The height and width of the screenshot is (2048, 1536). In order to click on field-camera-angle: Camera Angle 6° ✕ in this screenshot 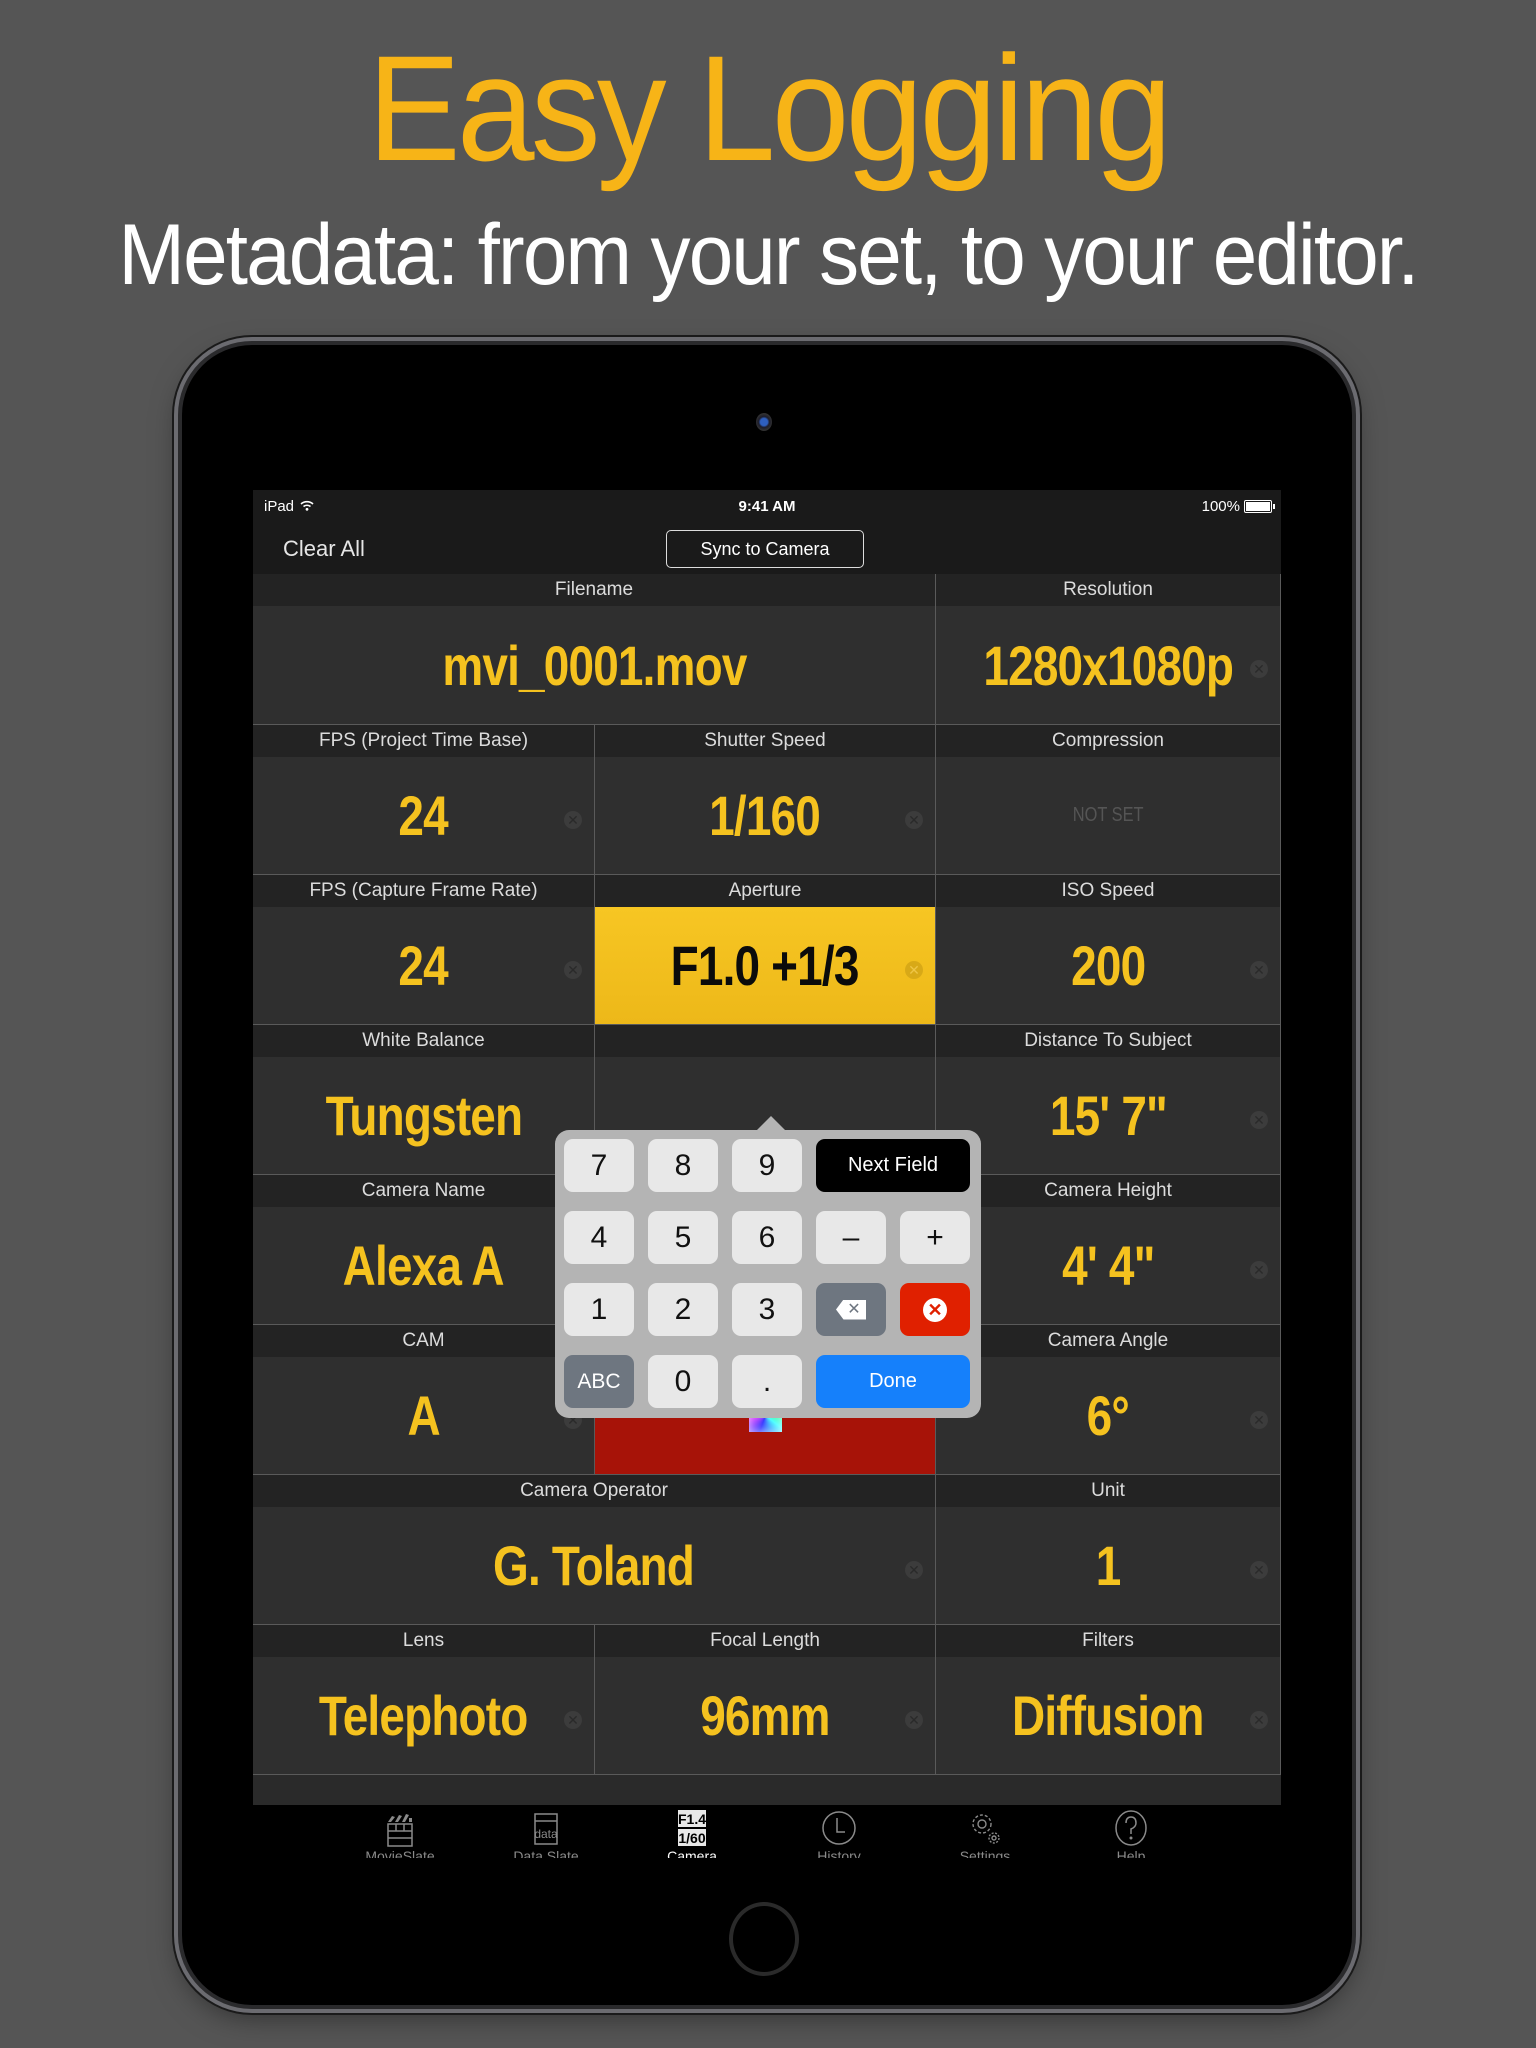, I will do `click(1108, 1400)`.